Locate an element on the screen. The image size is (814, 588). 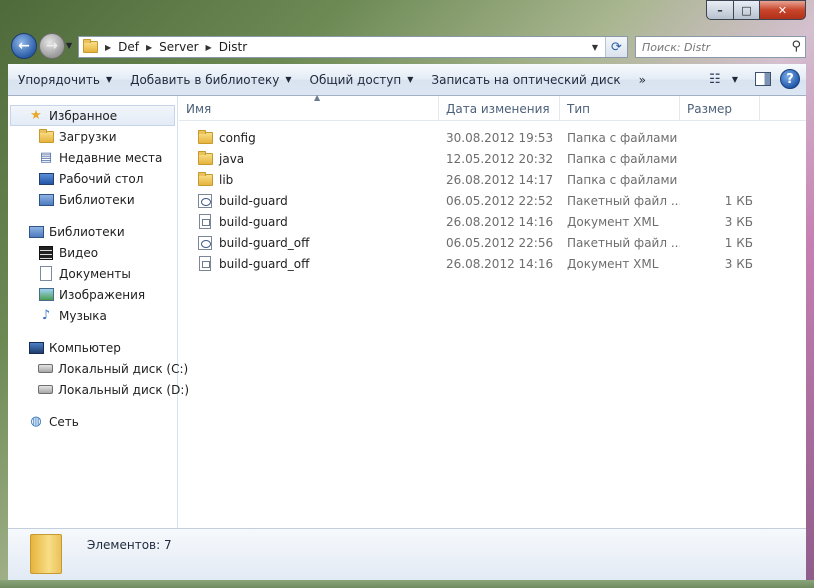
burn-label: Записать на оптический диск is located at coordinates (526, 79).